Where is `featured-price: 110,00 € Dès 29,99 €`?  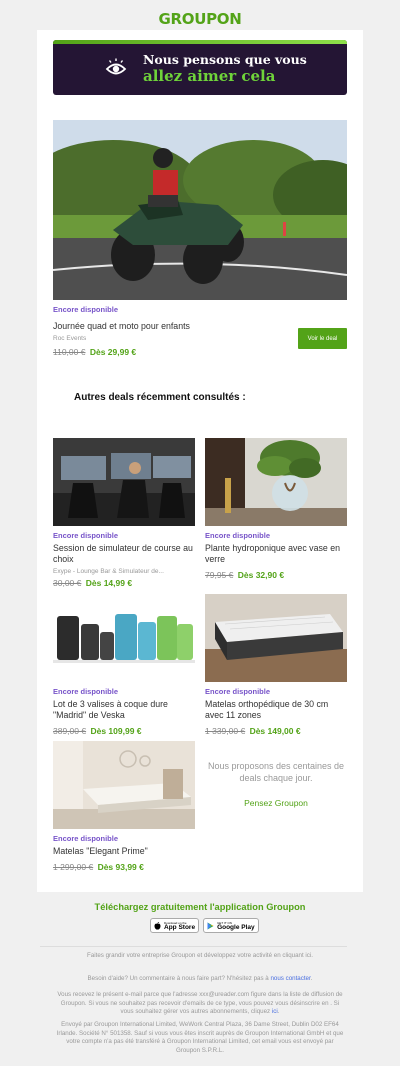
featured-price: 110,00 € Dès 29,99 € is located at coordinates (94, 352).